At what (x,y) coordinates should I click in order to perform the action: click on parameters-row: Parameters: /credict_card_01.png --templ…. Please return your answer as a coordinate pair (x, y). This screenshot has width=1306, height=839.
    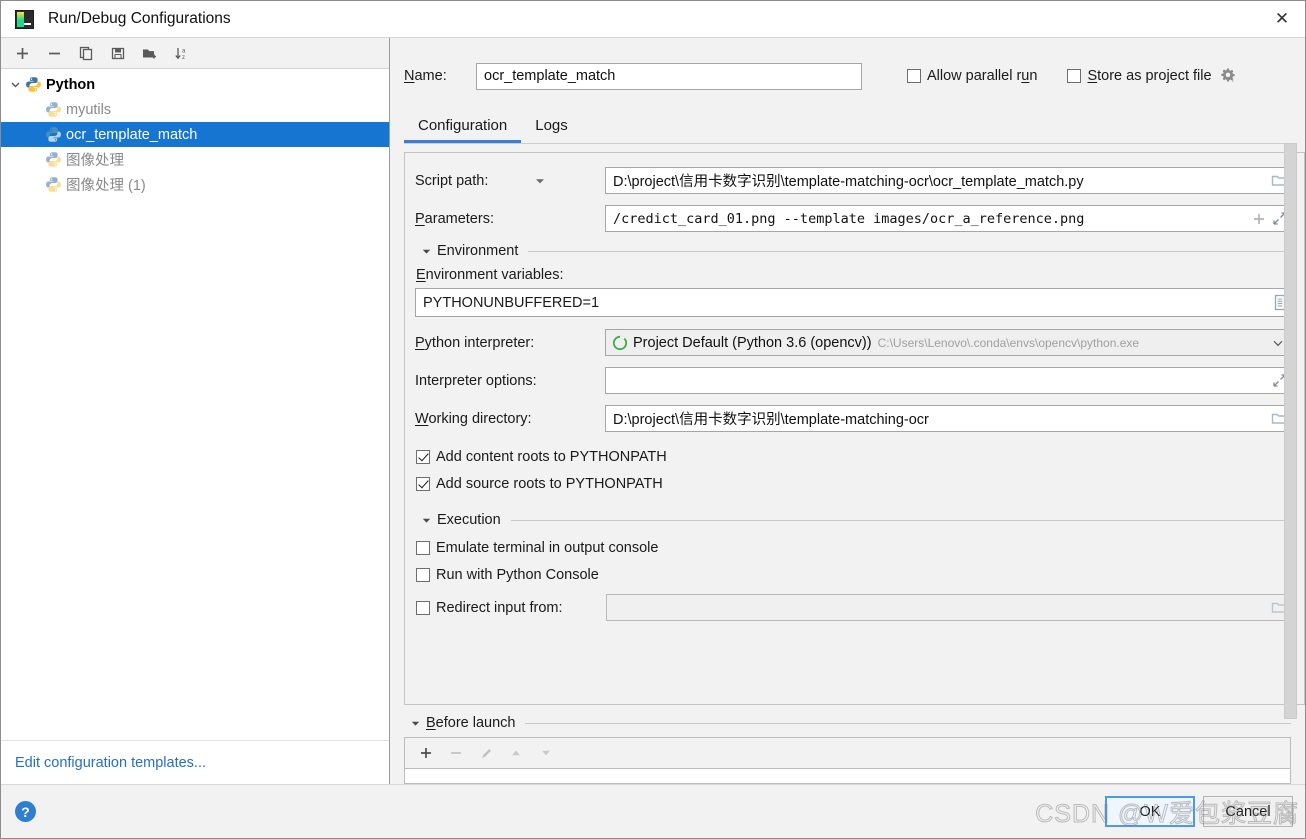
    Looking at the image, I should click on (854, 218).